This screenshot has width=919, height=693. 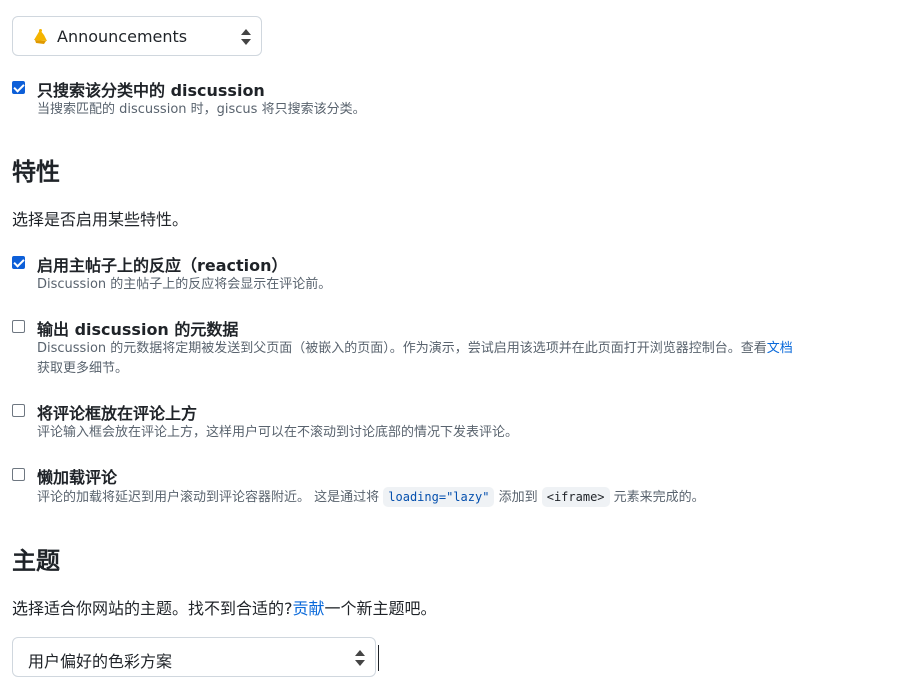 What do you see at coordinates (18, 87) in the screenshot?
I see `search-in-category-checkbox` at bounding box center [18, 87].